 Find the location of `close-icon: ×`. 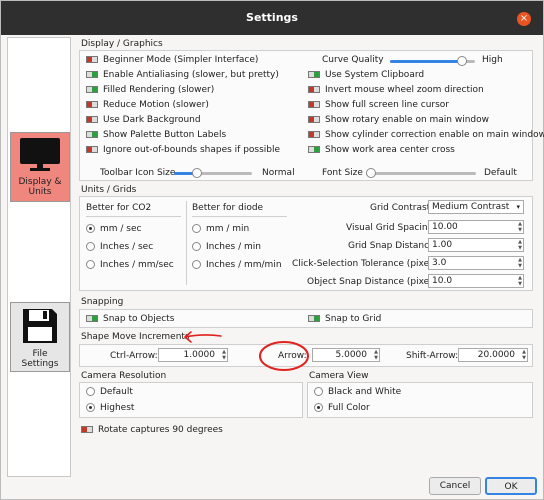

close-icon: × is located at coordinates (524, 19).